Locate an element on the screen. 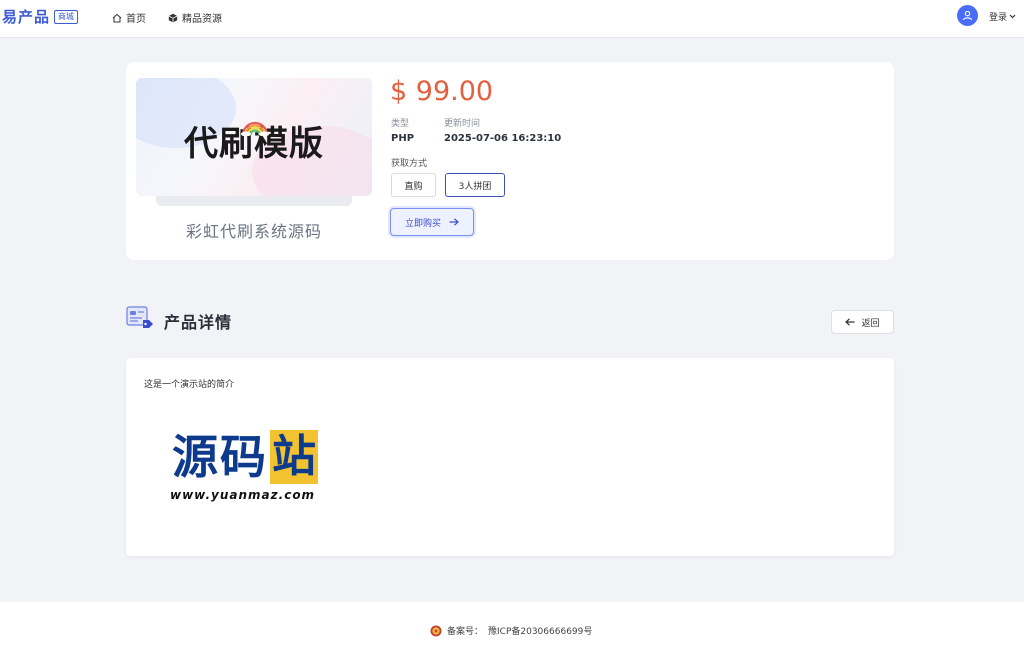 Image resolution: width=1024 pixels, height=651 pixels. option-direct-buy: 直购 is located at coordinates (413, 185).